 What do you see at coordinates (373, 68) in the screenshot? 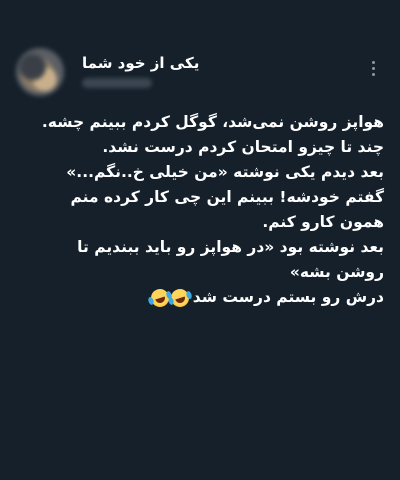
I see `more-vertical-icon` at bounding box center [373, 68].